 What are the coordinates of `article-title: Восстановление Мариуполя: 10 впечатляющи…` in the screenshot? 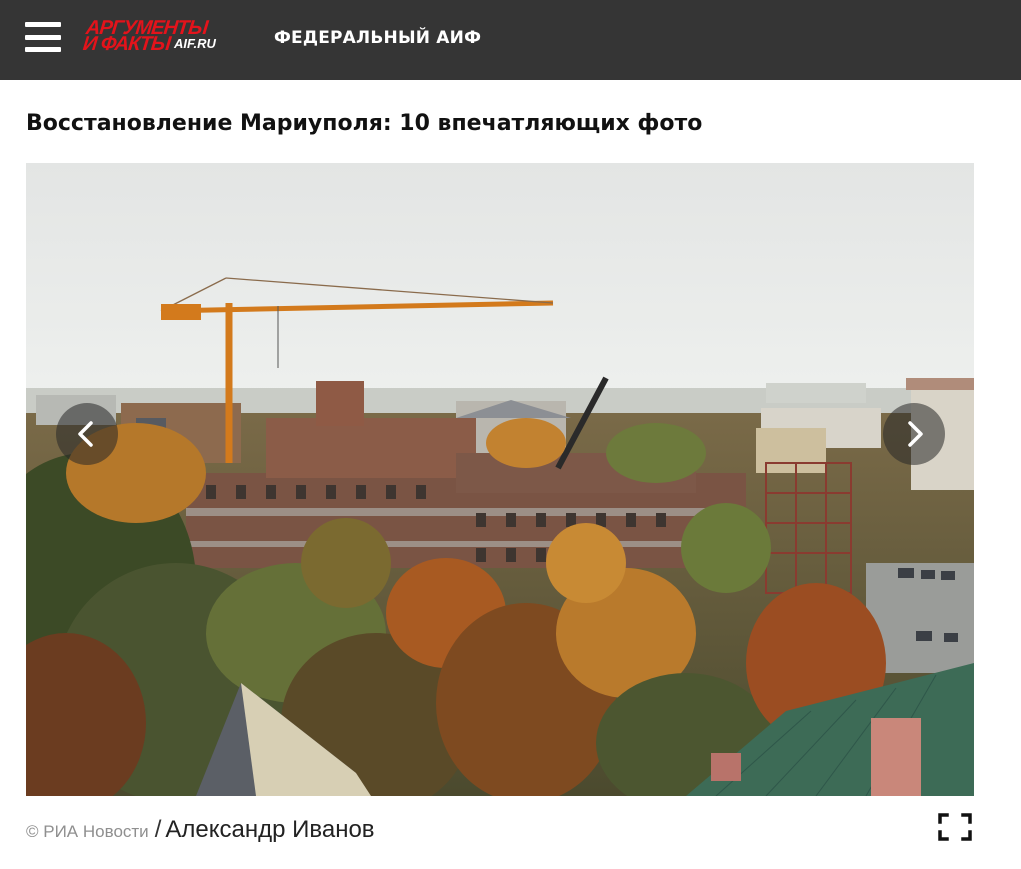 It's located at (364, 123).